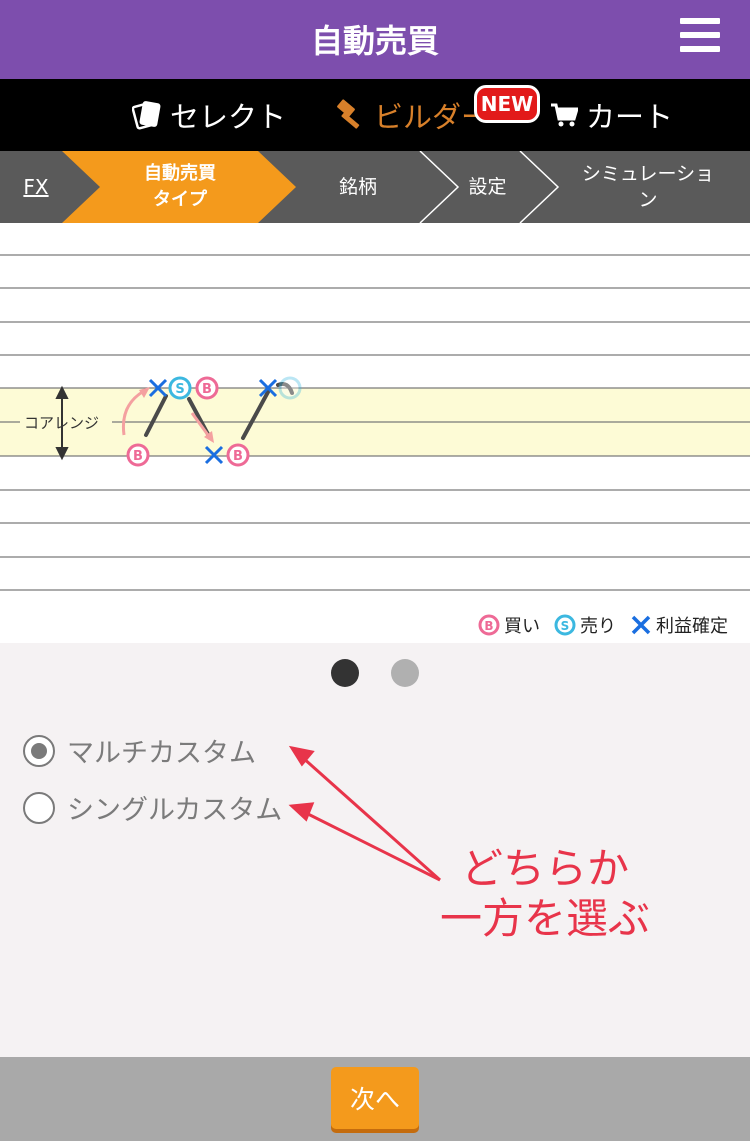 This screenshot has width=750, height=1141. Describe the element at coordinates (544, 868) in the screenshot. I see `annotation-line1: どちらか` at that location.